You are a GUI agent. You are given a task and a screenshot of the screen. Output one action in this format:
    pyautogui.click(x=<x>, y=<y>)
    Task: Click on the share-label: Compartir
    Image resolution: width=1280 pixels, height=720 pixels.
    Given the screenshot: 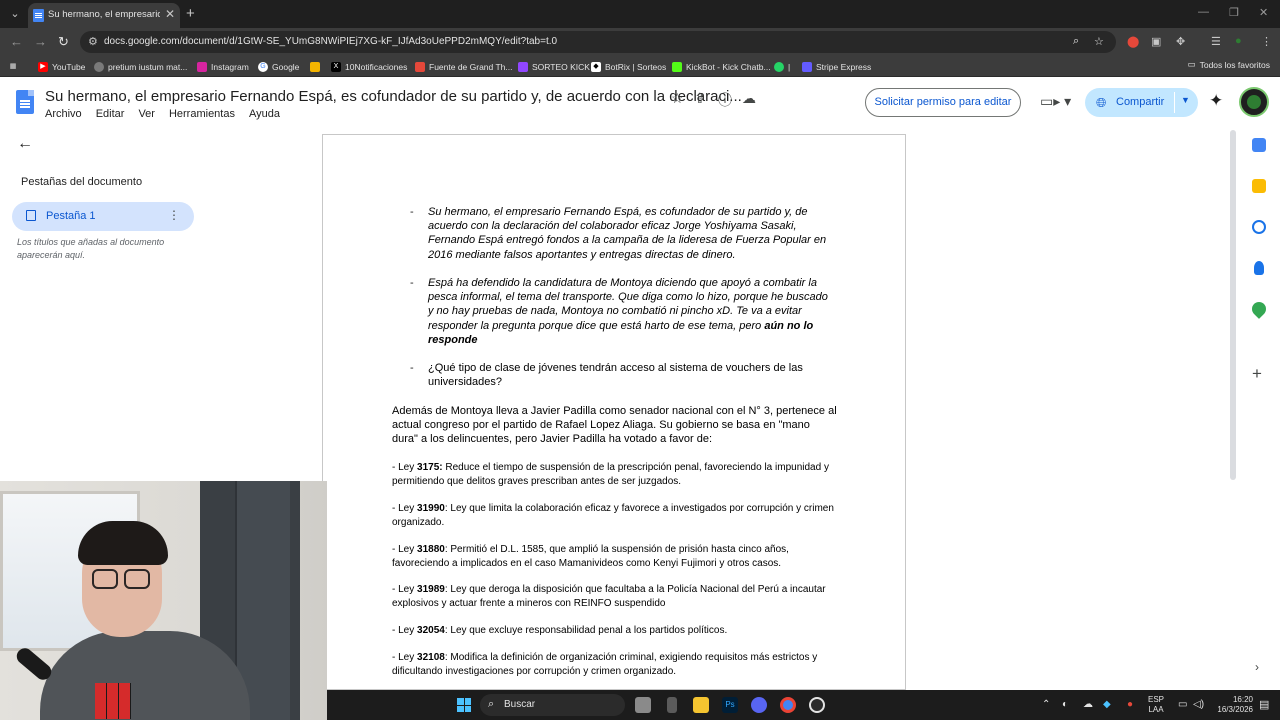 What is the action you would take?
    pyautogui.click(x=1140, y=102)
    